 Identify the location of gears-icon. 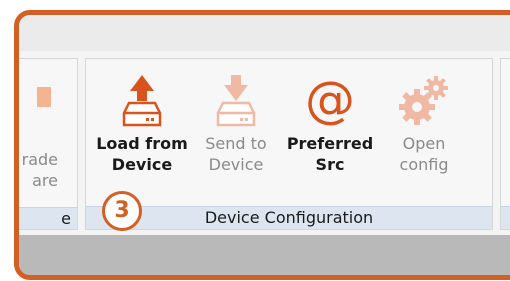
(423, 100).